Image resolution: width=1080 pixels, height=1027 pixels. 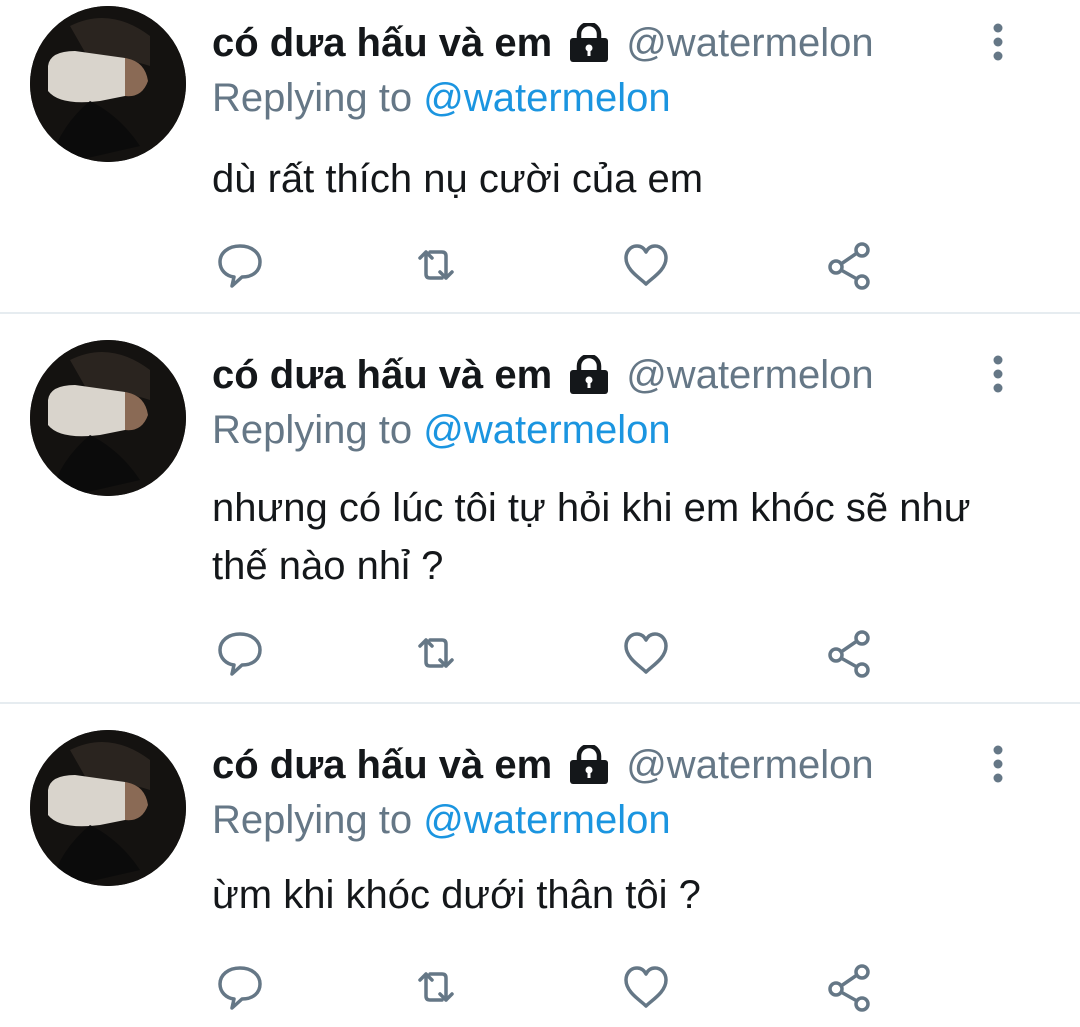 What do you see at coordinates (458, 179) in the screenshot?
I see `tweet-text: dù rất thích nụ cười của em` at bounding box center [458, 179].